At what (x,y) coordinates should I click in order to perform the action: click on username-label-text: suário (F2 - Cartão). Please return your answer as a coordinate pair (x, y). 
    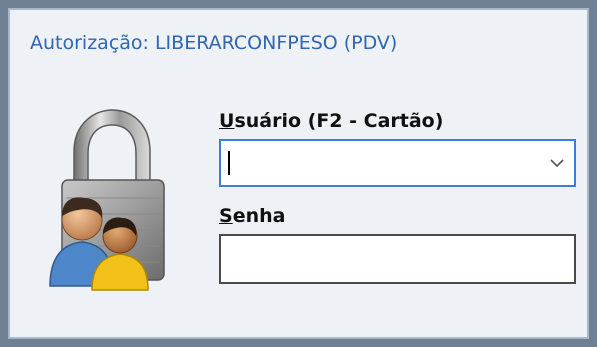
    Looking at the image, I should click on (339, 121).